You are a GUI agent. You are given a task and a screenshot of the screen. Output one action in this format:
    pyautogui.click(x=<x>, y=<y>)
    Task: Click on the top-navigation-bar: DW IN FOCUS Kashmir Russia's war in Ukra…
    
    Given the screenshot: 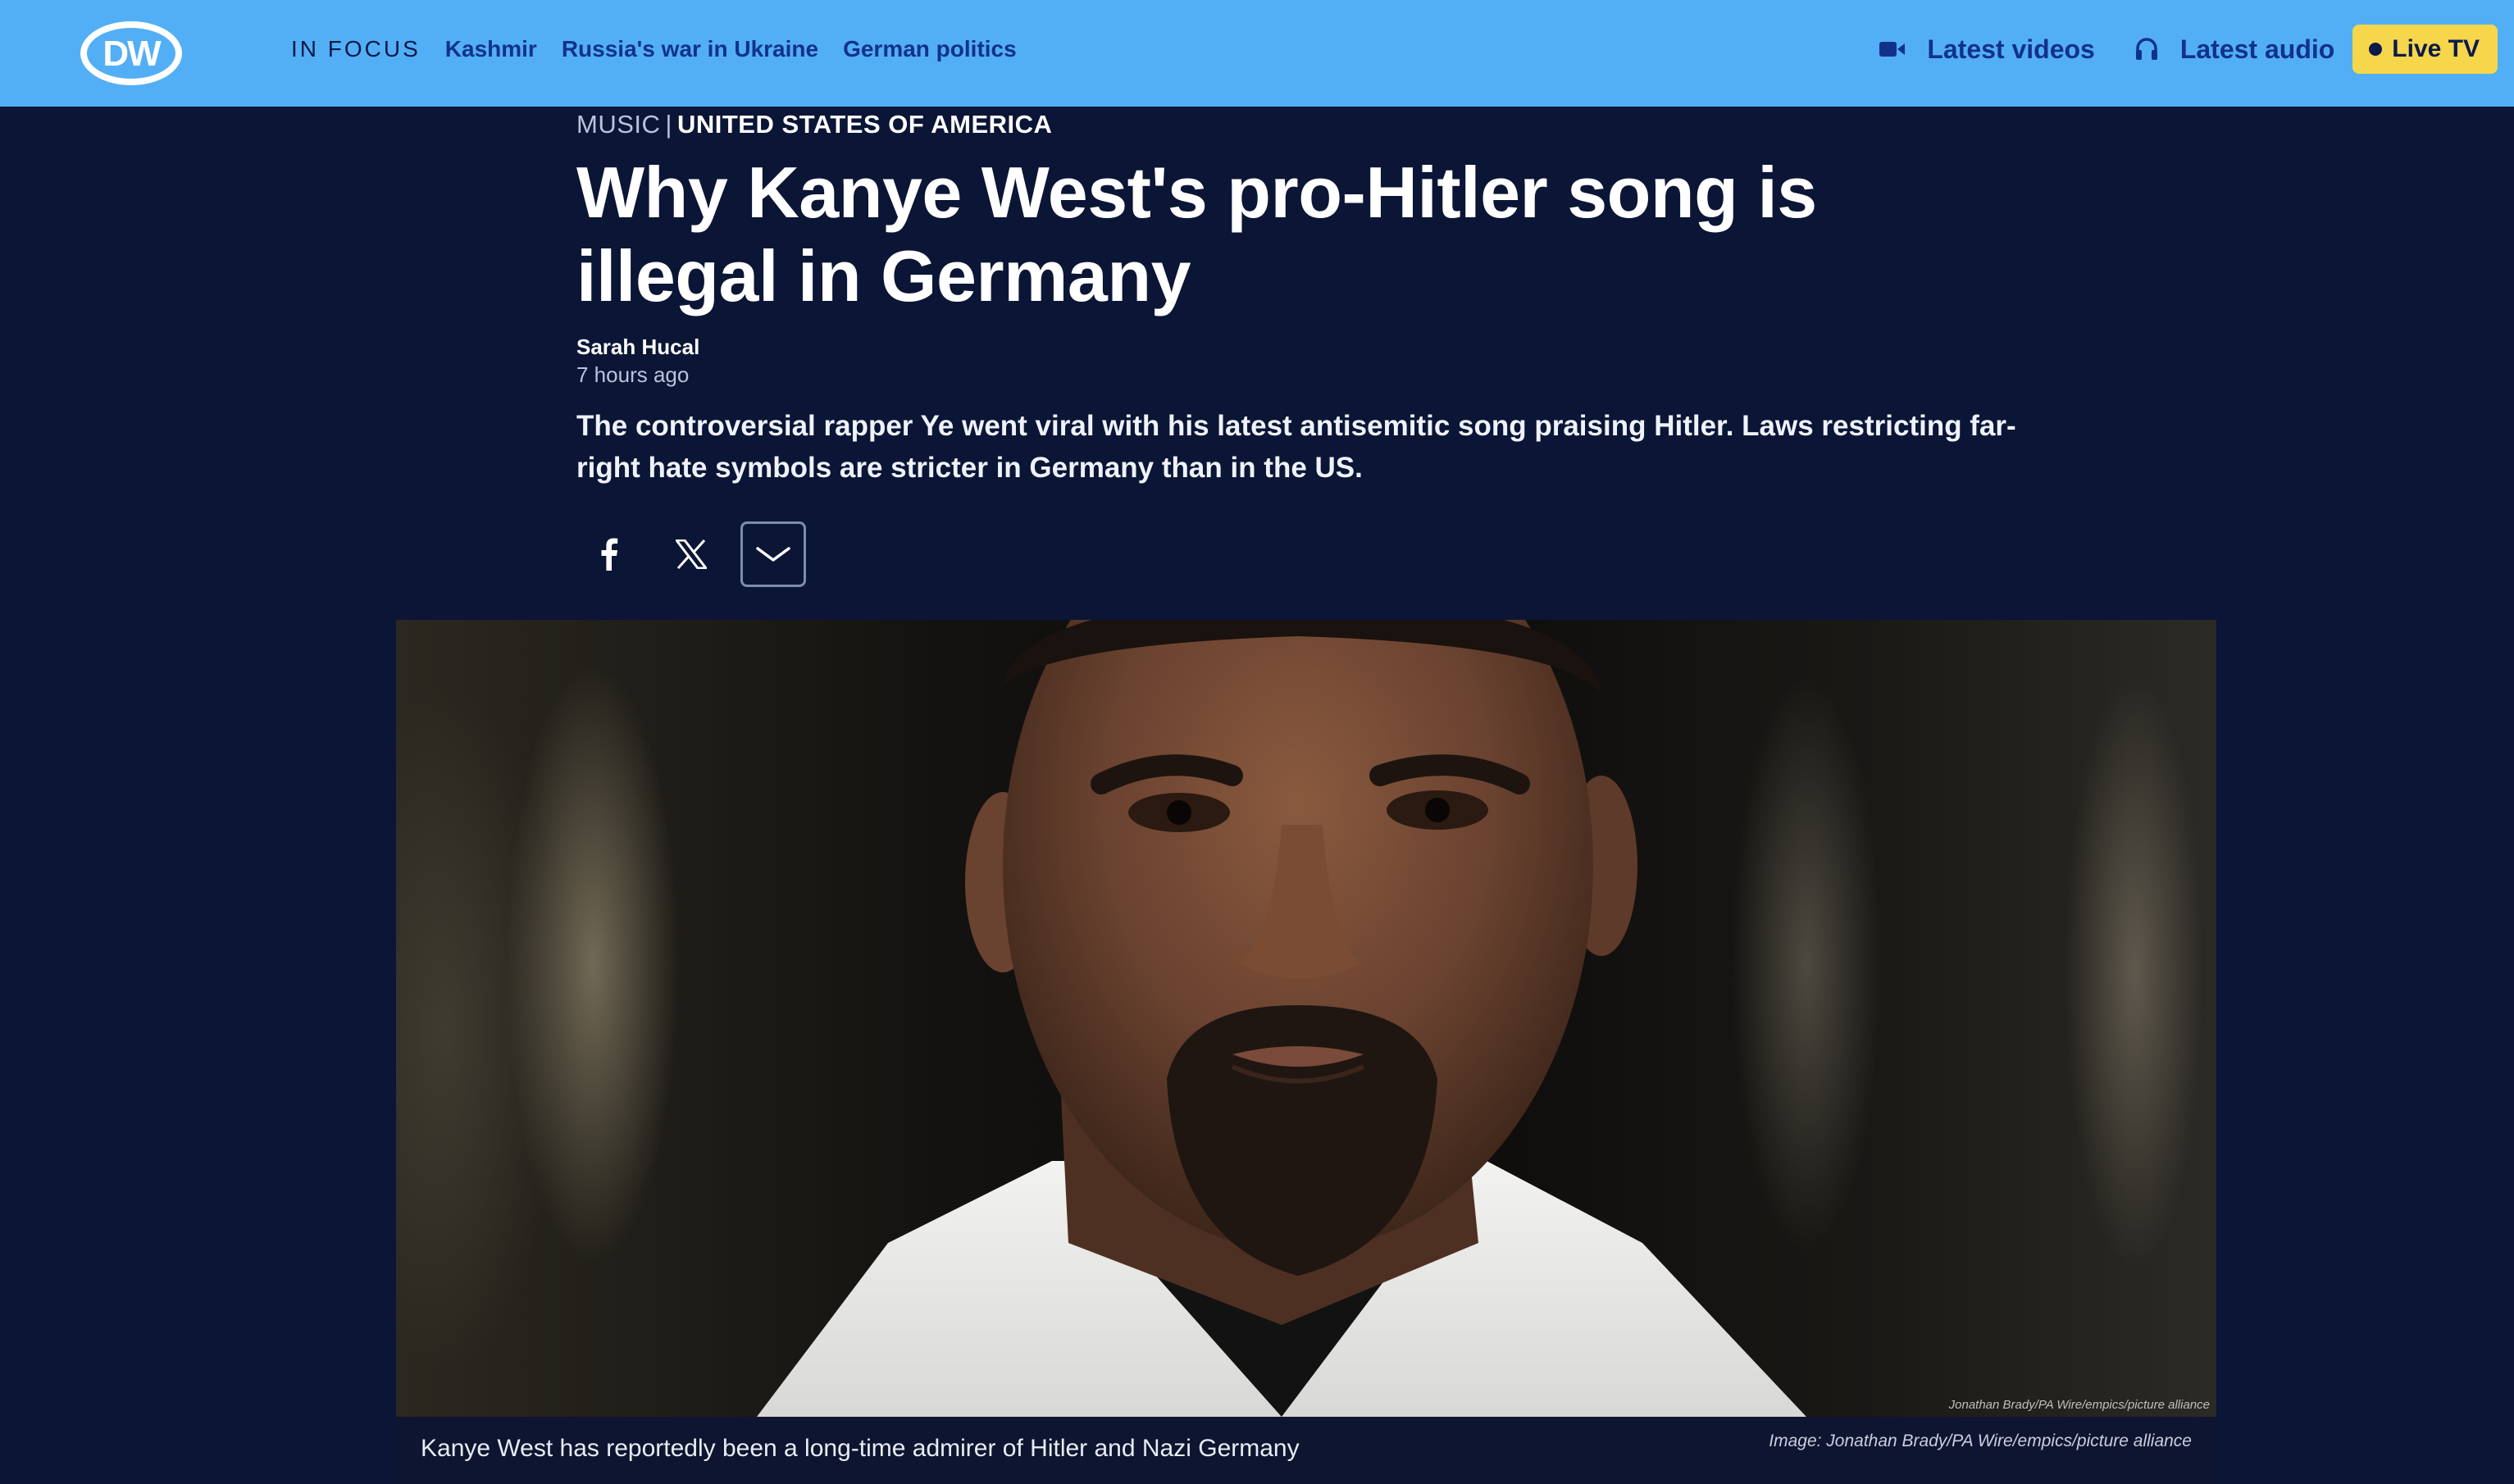 What is the action you would take?
    pyautogui.click(x=1257, y=53)
    